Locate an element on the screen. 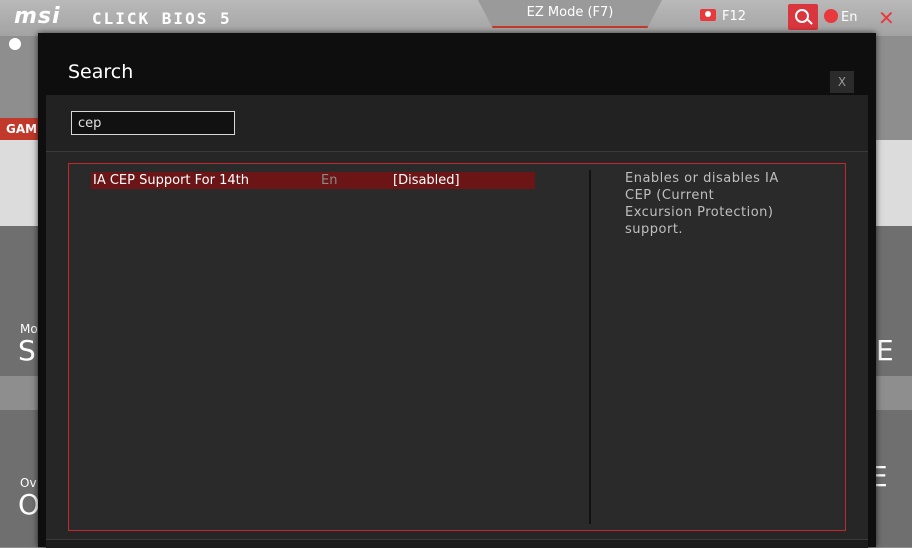 The width and height of the screenshot is (912, 548). screenshot-button: F12 is located at coordinates (723, 16).